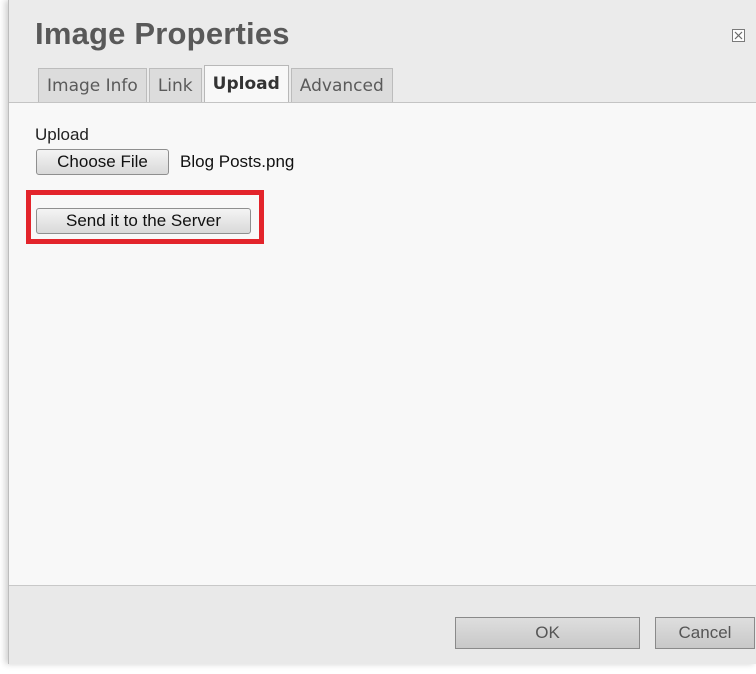  I want to click on dialog-title: Image Properties, so click(162, 33).